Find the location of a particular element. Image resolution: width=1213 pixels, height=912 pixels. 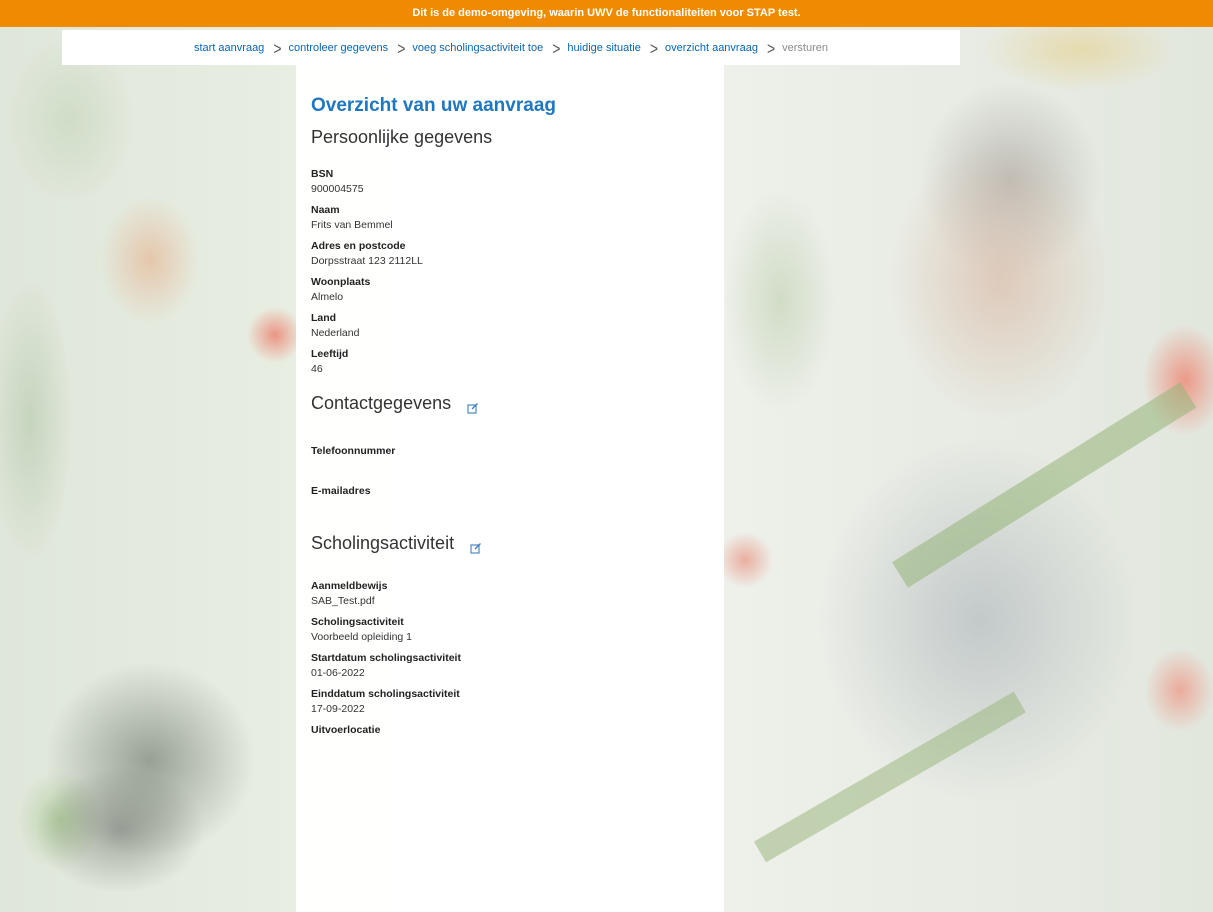

field-value: Dorpsstraat 123 2112LL is located at coordinates (367, 261).